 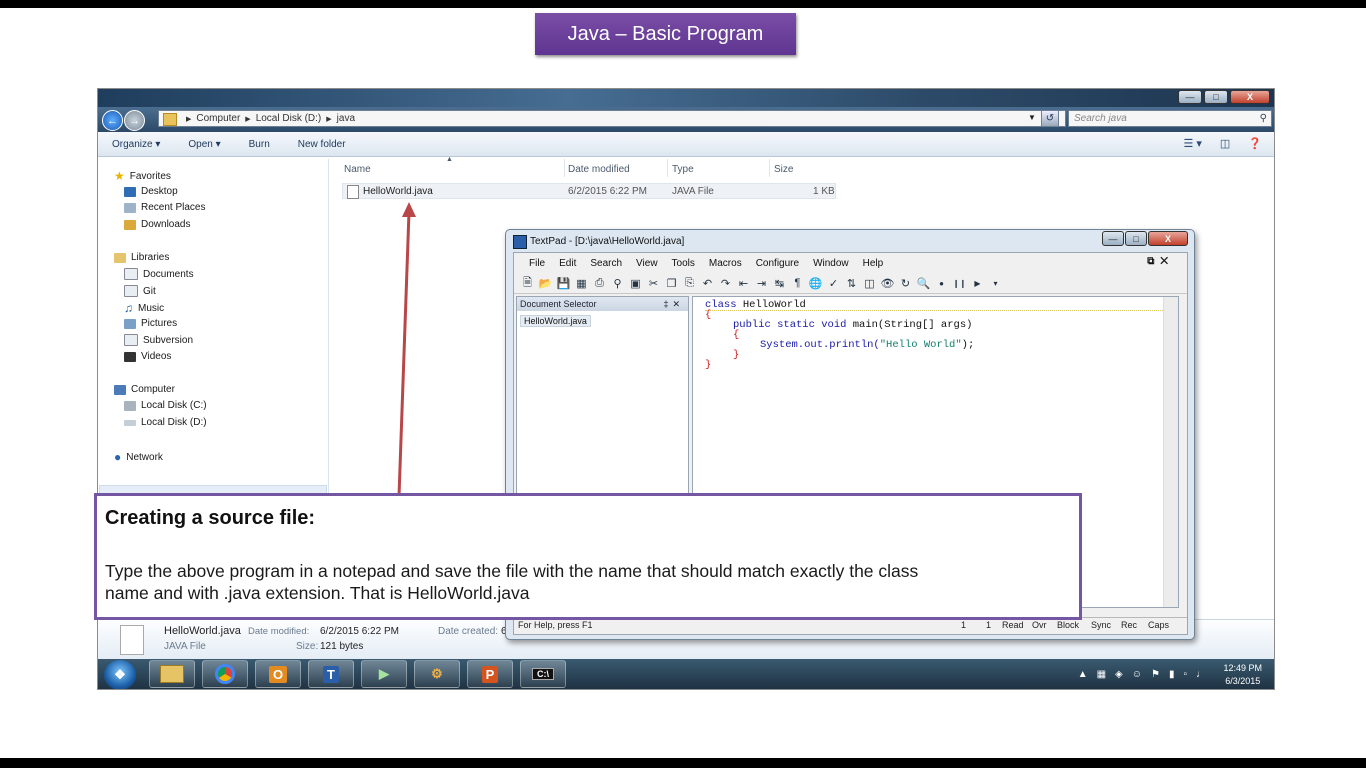 What do you see at coordinates (1160, 261) in the screenshot?
I see `mdi-window-controls: ⧉✕` at bounding box center [1160, 261].